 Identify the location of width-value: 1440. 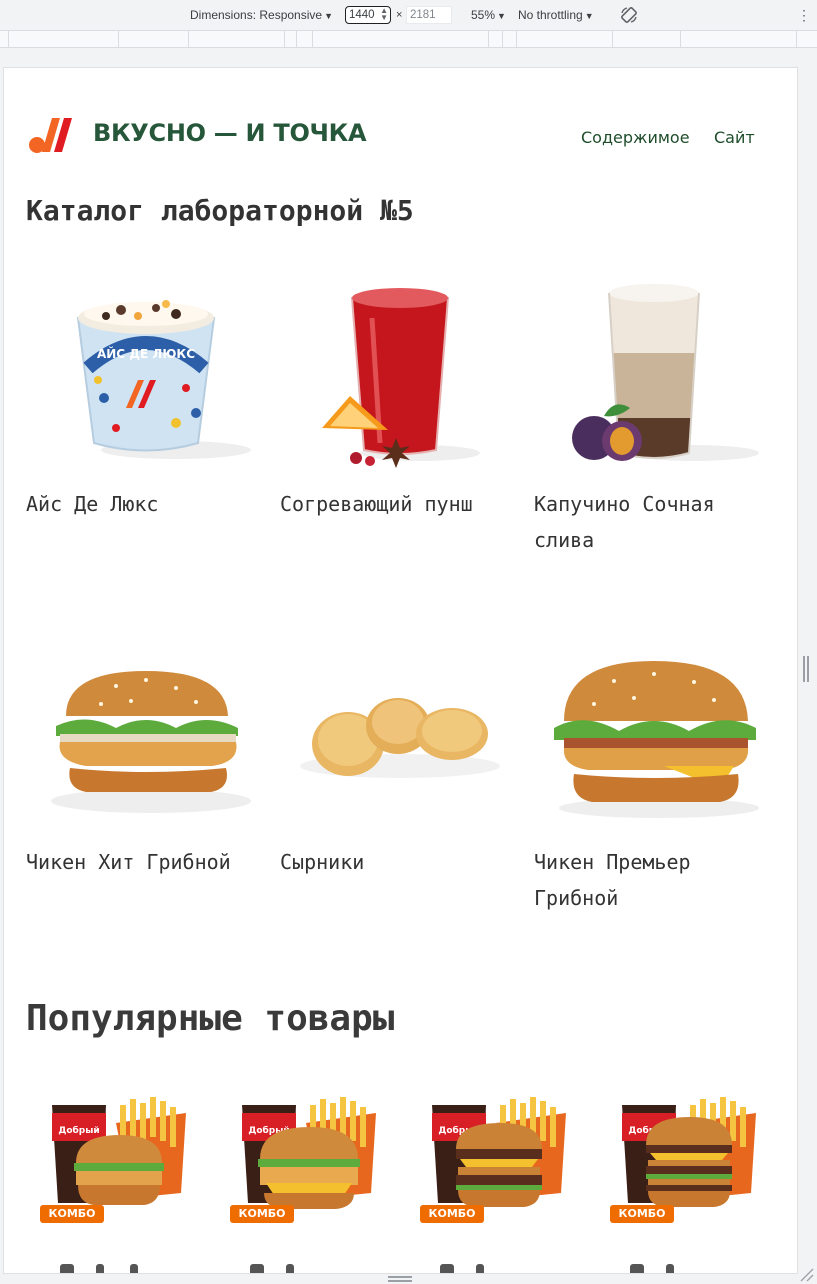
(362, 15).